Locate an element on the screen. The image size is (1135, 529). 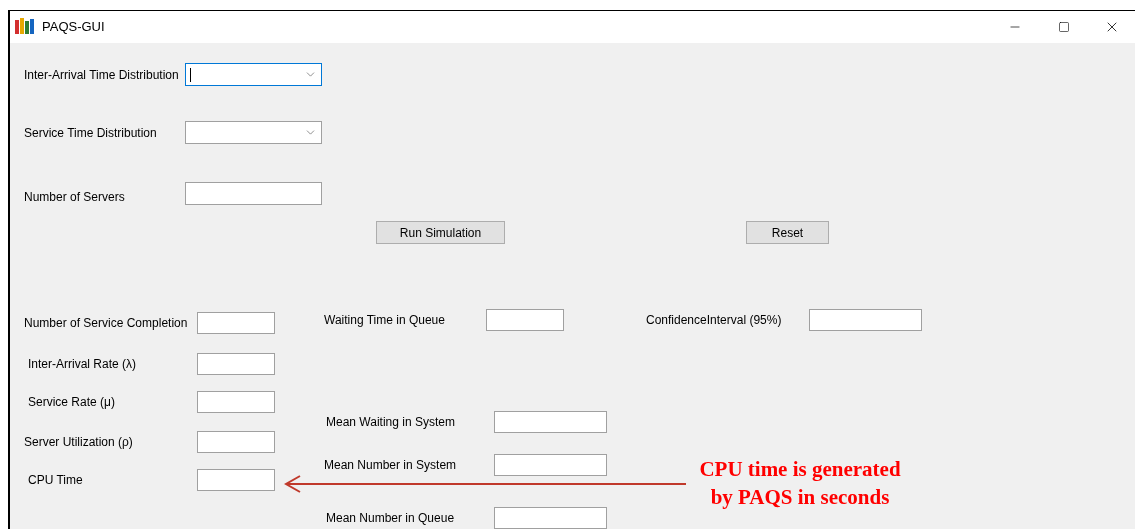
field-label: Inter-Arrival Time Distribution is located at coordinates (102, 75).